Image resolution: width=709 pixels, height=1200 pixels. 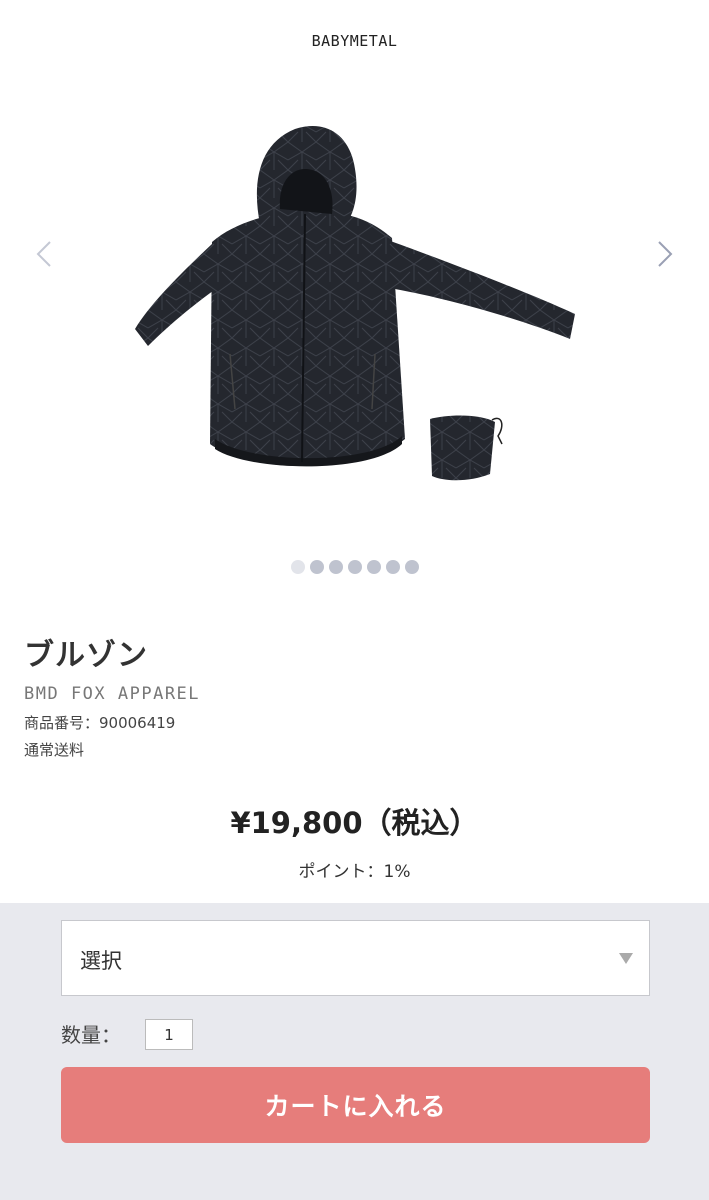 What do you see at coordinates (54, 750) in the screenshot?
I see `shipping-type: 通常送料` at bounding box center [54, 750].